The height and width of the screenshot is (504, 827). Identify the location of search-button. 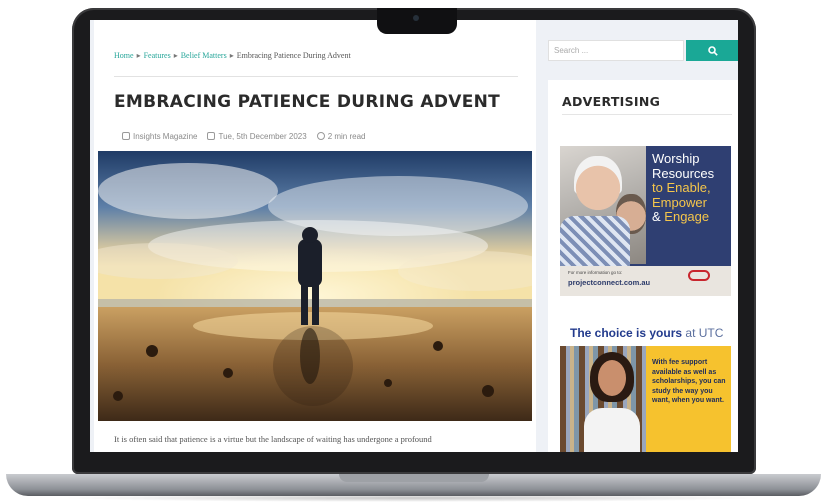
(712, 50).